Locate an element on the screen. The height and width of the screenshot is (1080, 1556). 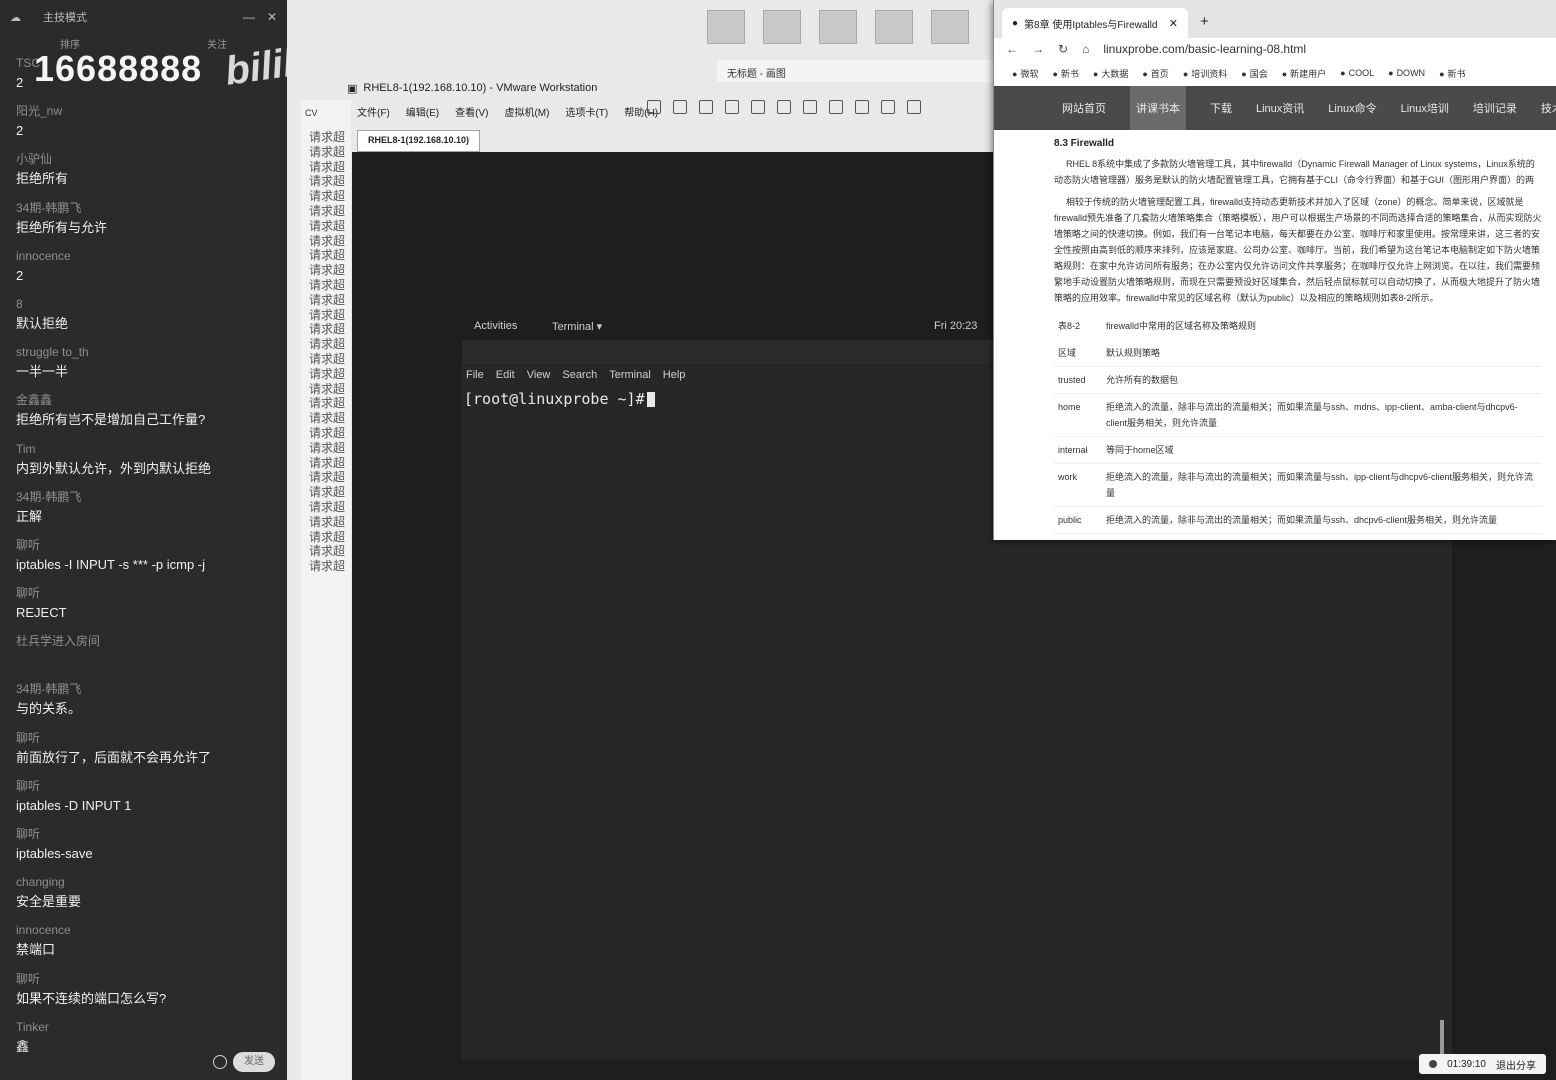
console-icon is located at coordinates (888, 107).